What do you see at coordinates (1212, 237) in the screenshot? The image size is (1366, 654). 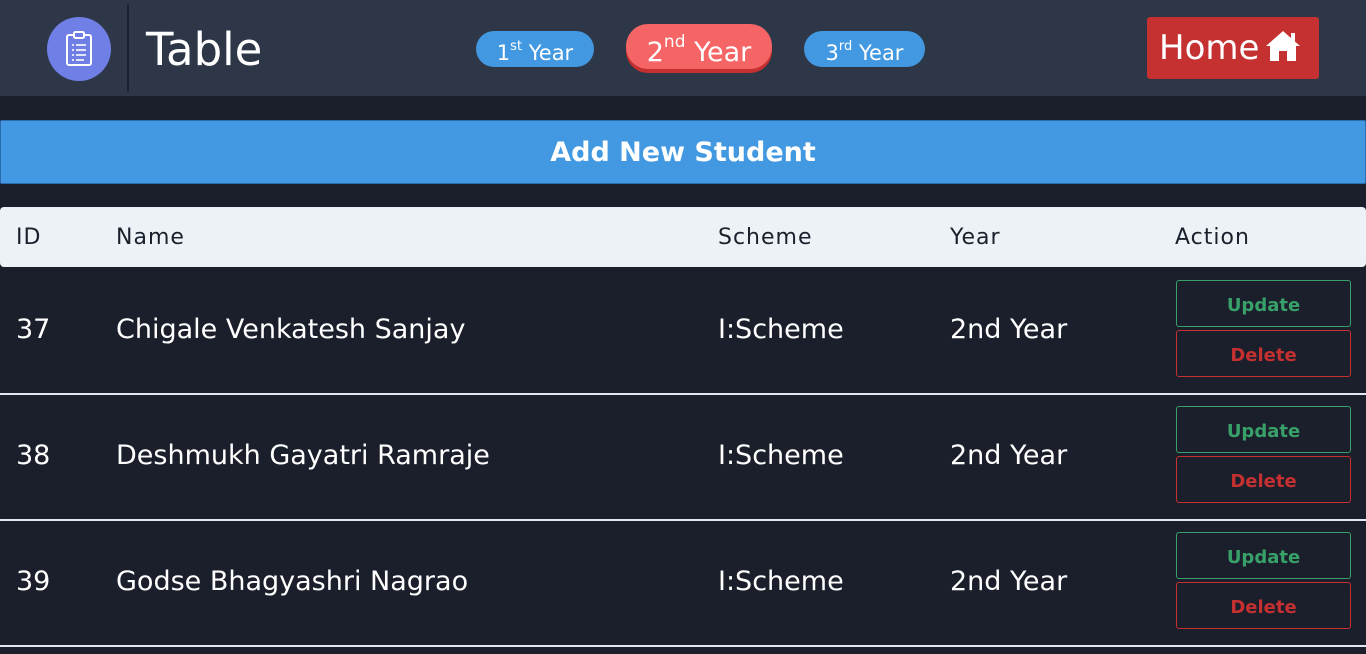 I see `column-header-action: Action` at bounding box center [1212, 237].